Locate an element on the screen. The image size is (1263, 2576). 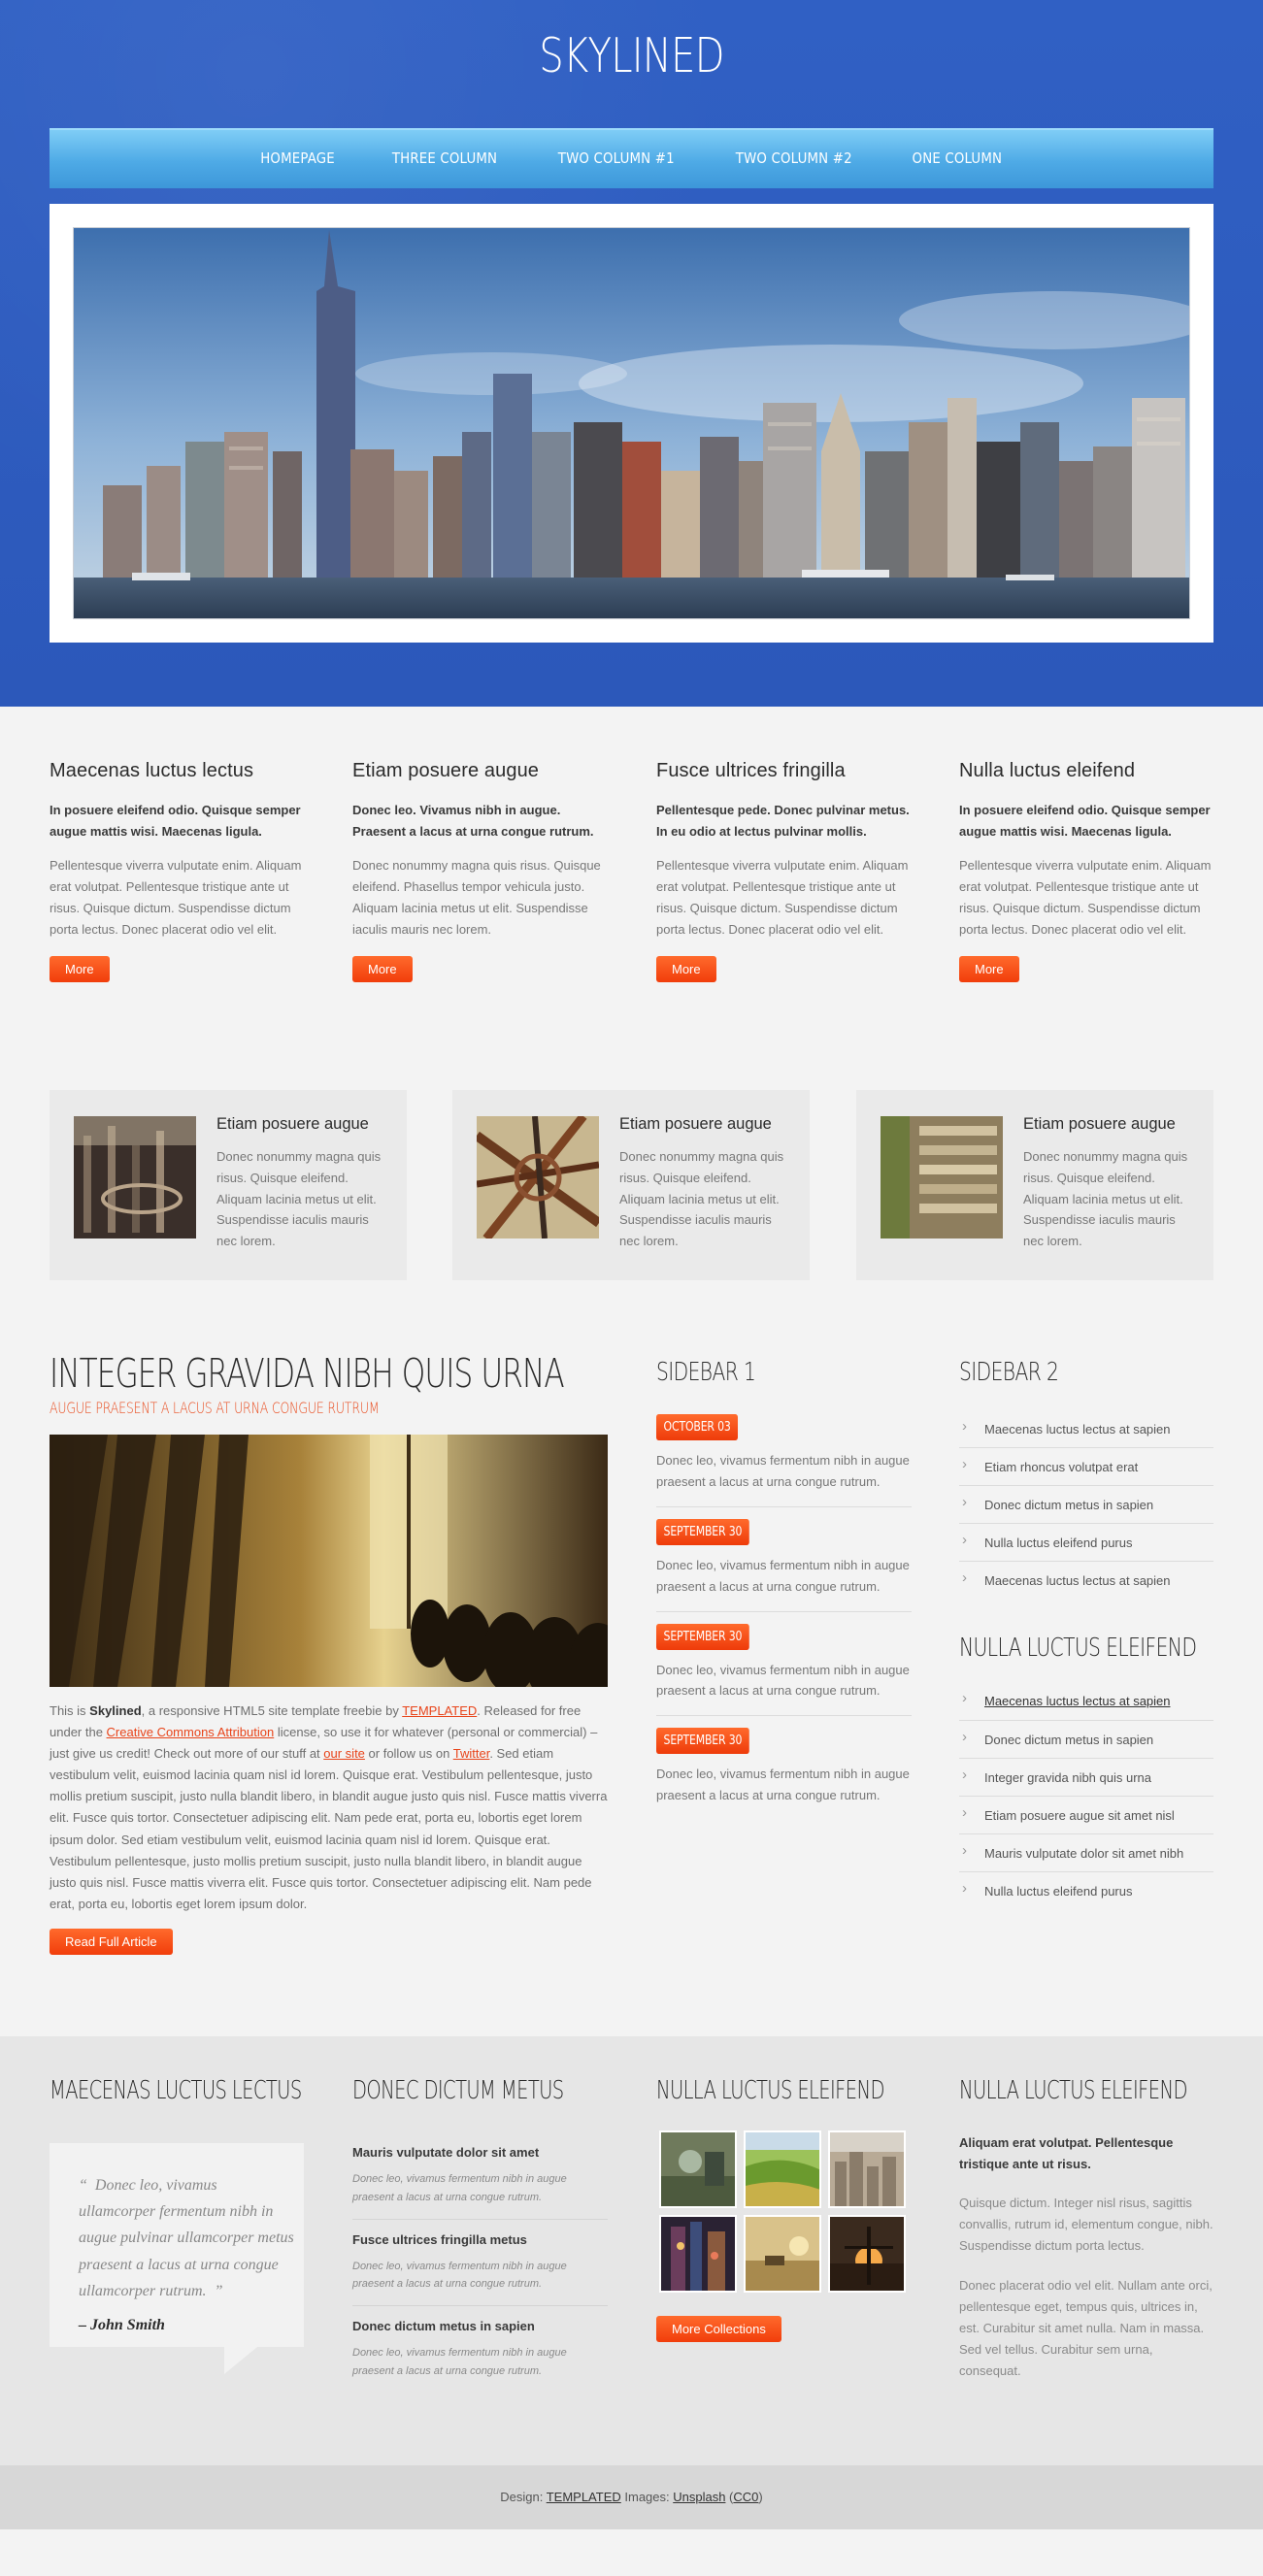
footer-gallery-column: NULLA LUCTUS ELEIFEND More Collections is located at coordinates (784, 2206).